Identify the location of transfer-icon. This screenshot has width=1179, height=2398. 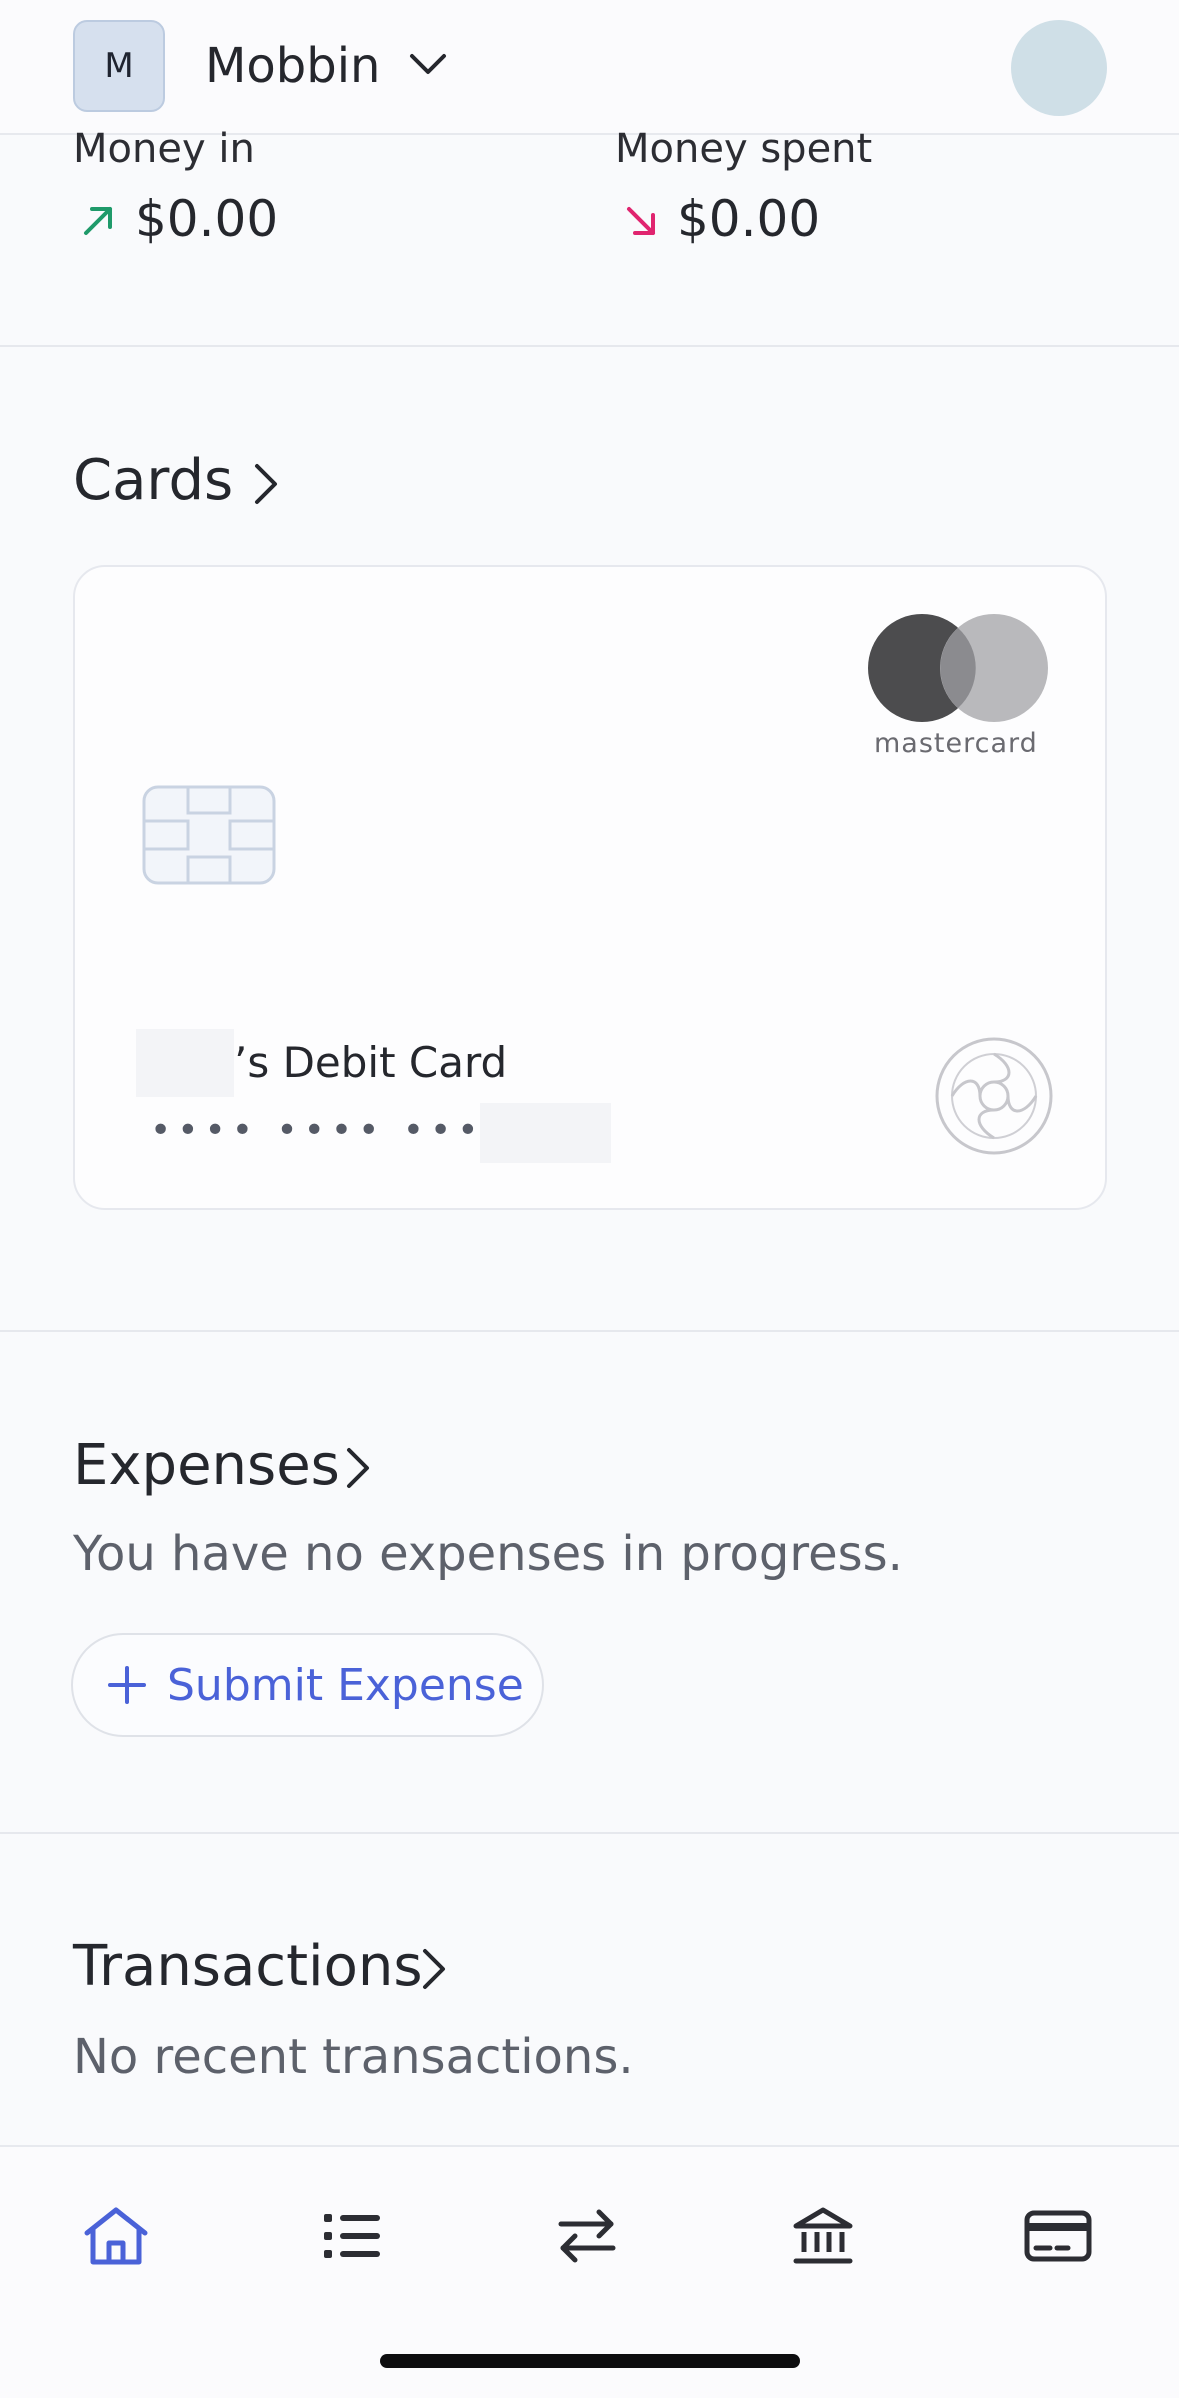
(587, 2236).